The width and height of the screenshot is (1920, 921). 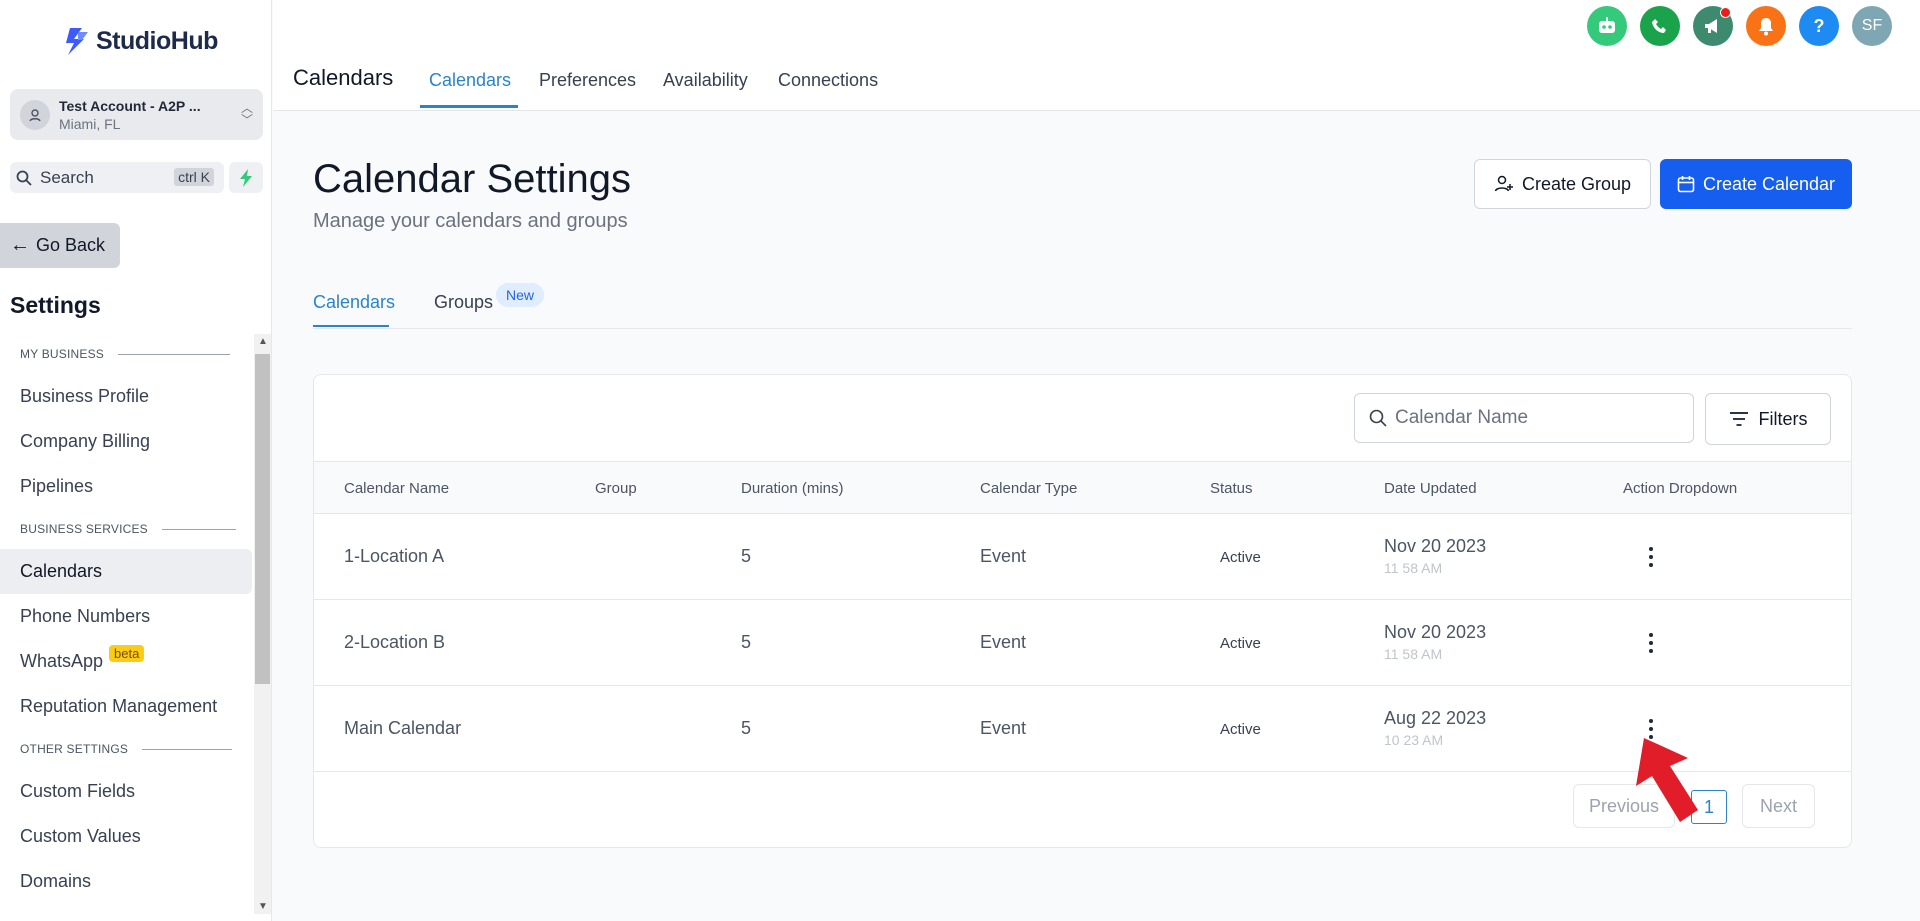 What do you see at coordinates (35, 114) in the screenshot?
I see `location-icon` at bounding box center [35, 114].